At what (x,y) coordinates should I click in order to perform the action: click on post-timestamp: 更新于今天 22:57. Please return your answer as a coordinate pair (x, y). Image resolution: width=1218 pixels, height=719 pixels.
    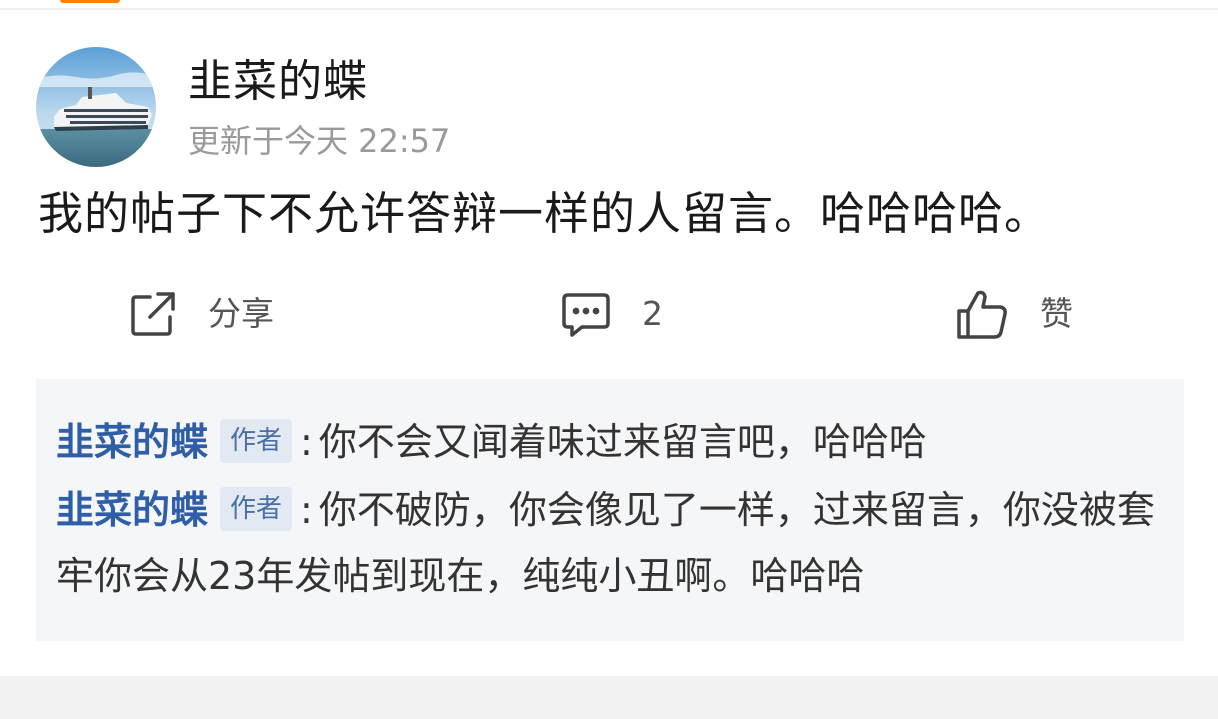
    Looking at the image, I should click on (319, 141).